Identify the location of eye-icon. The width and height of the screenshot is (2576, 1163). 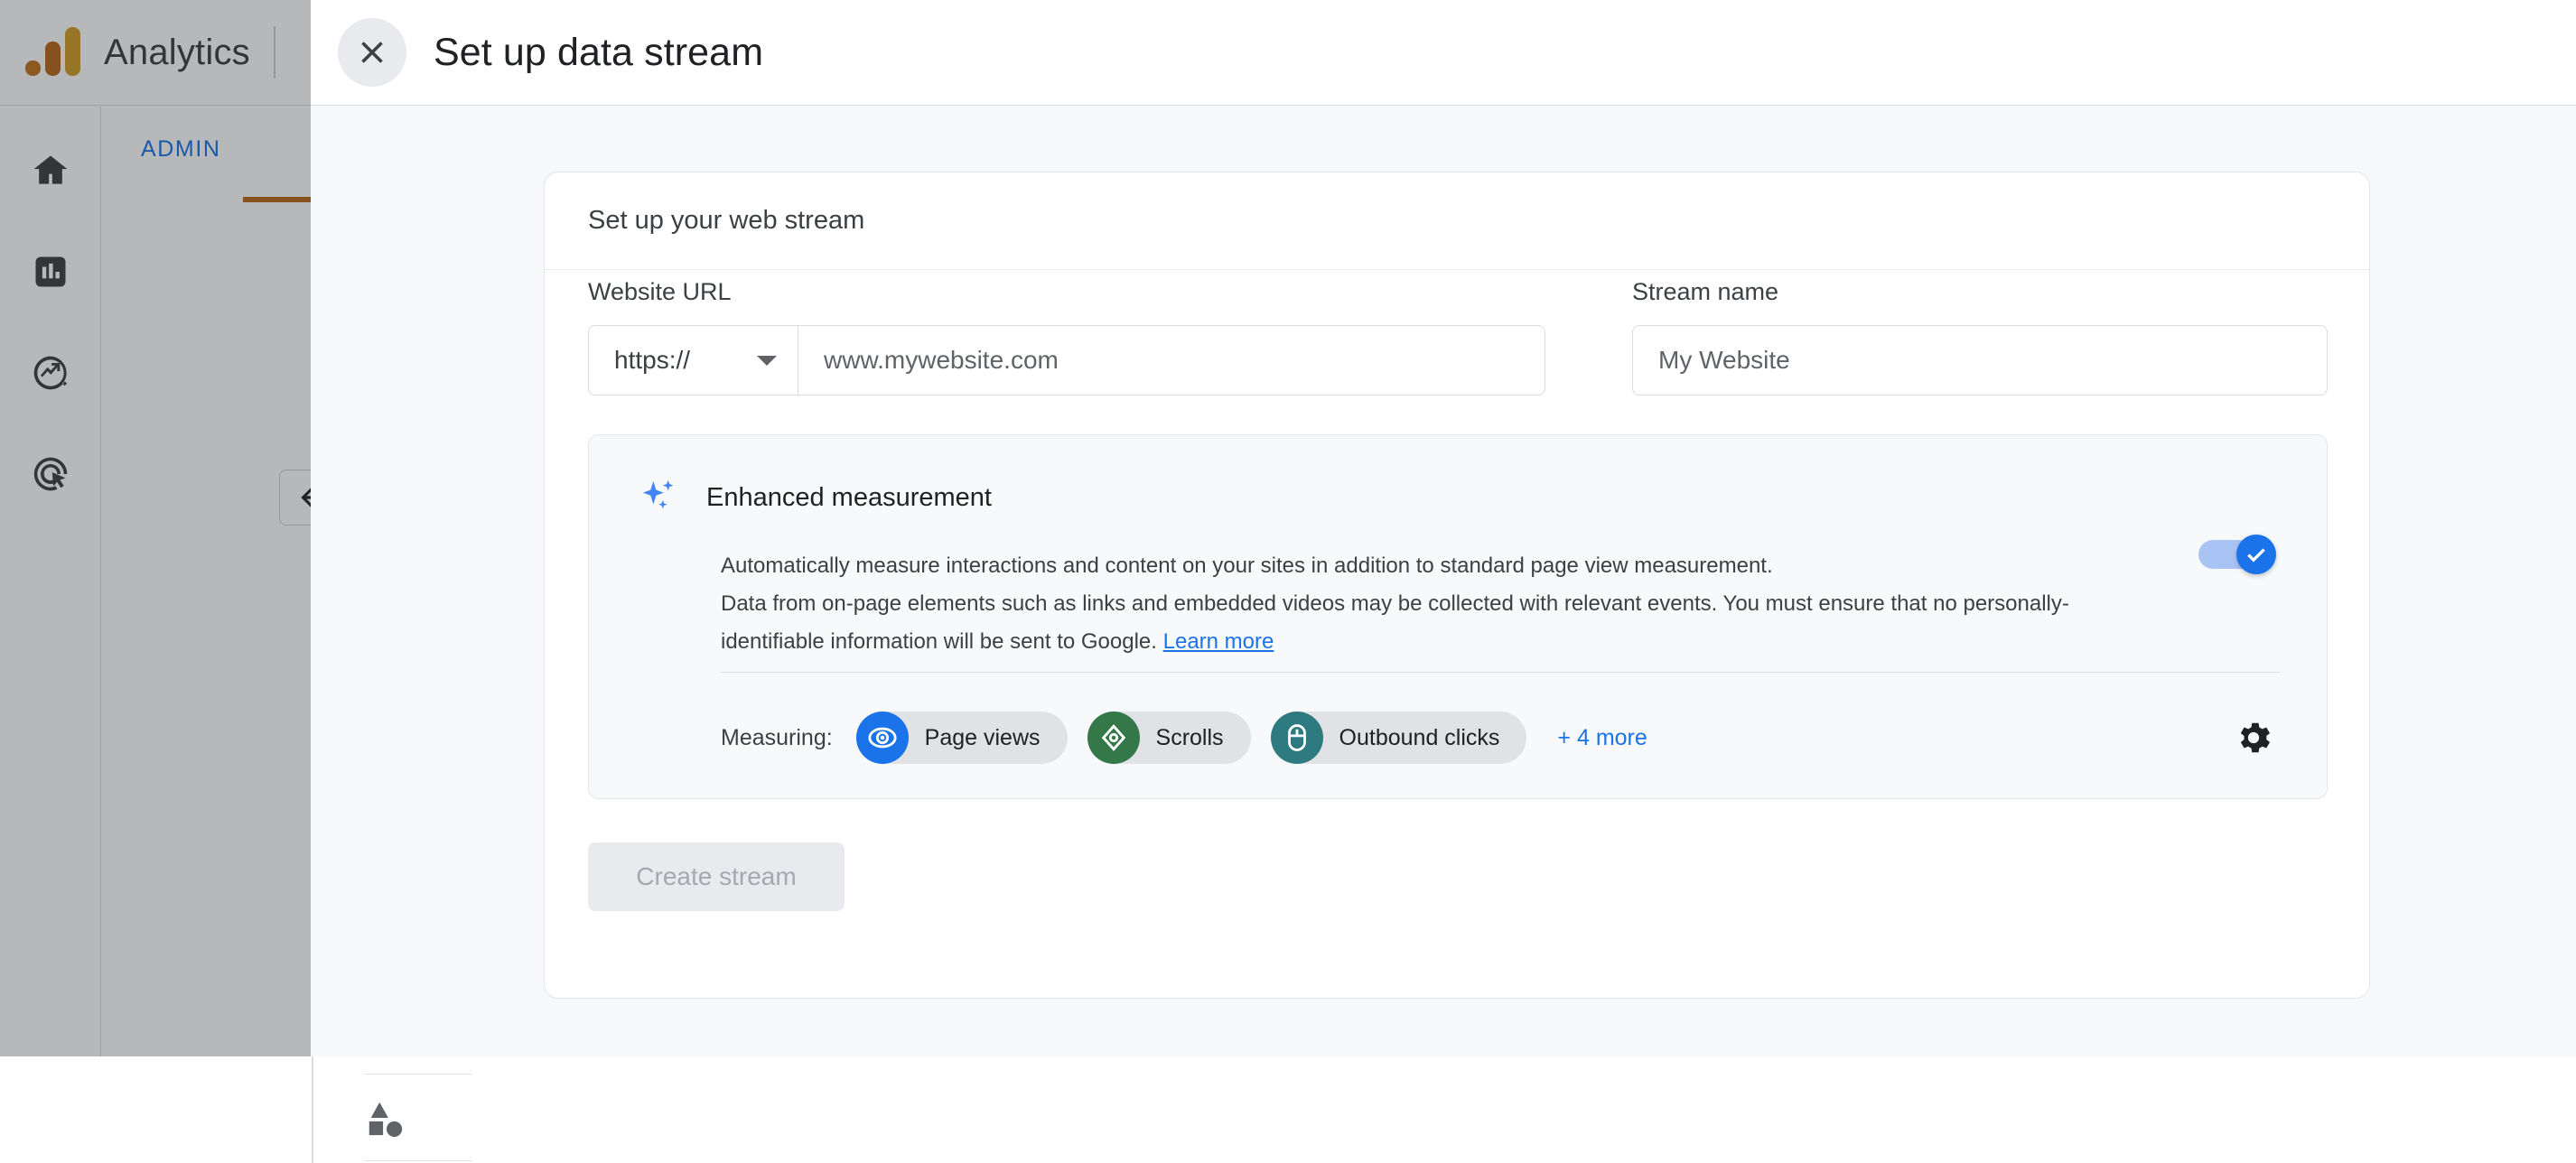
(882, 738).